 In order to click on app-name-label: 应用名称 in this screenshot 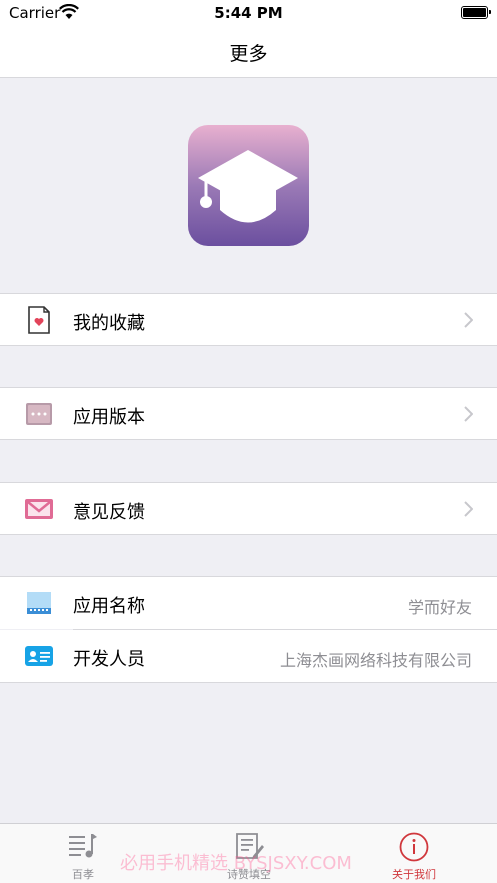, I will do `click(109, 606)`.